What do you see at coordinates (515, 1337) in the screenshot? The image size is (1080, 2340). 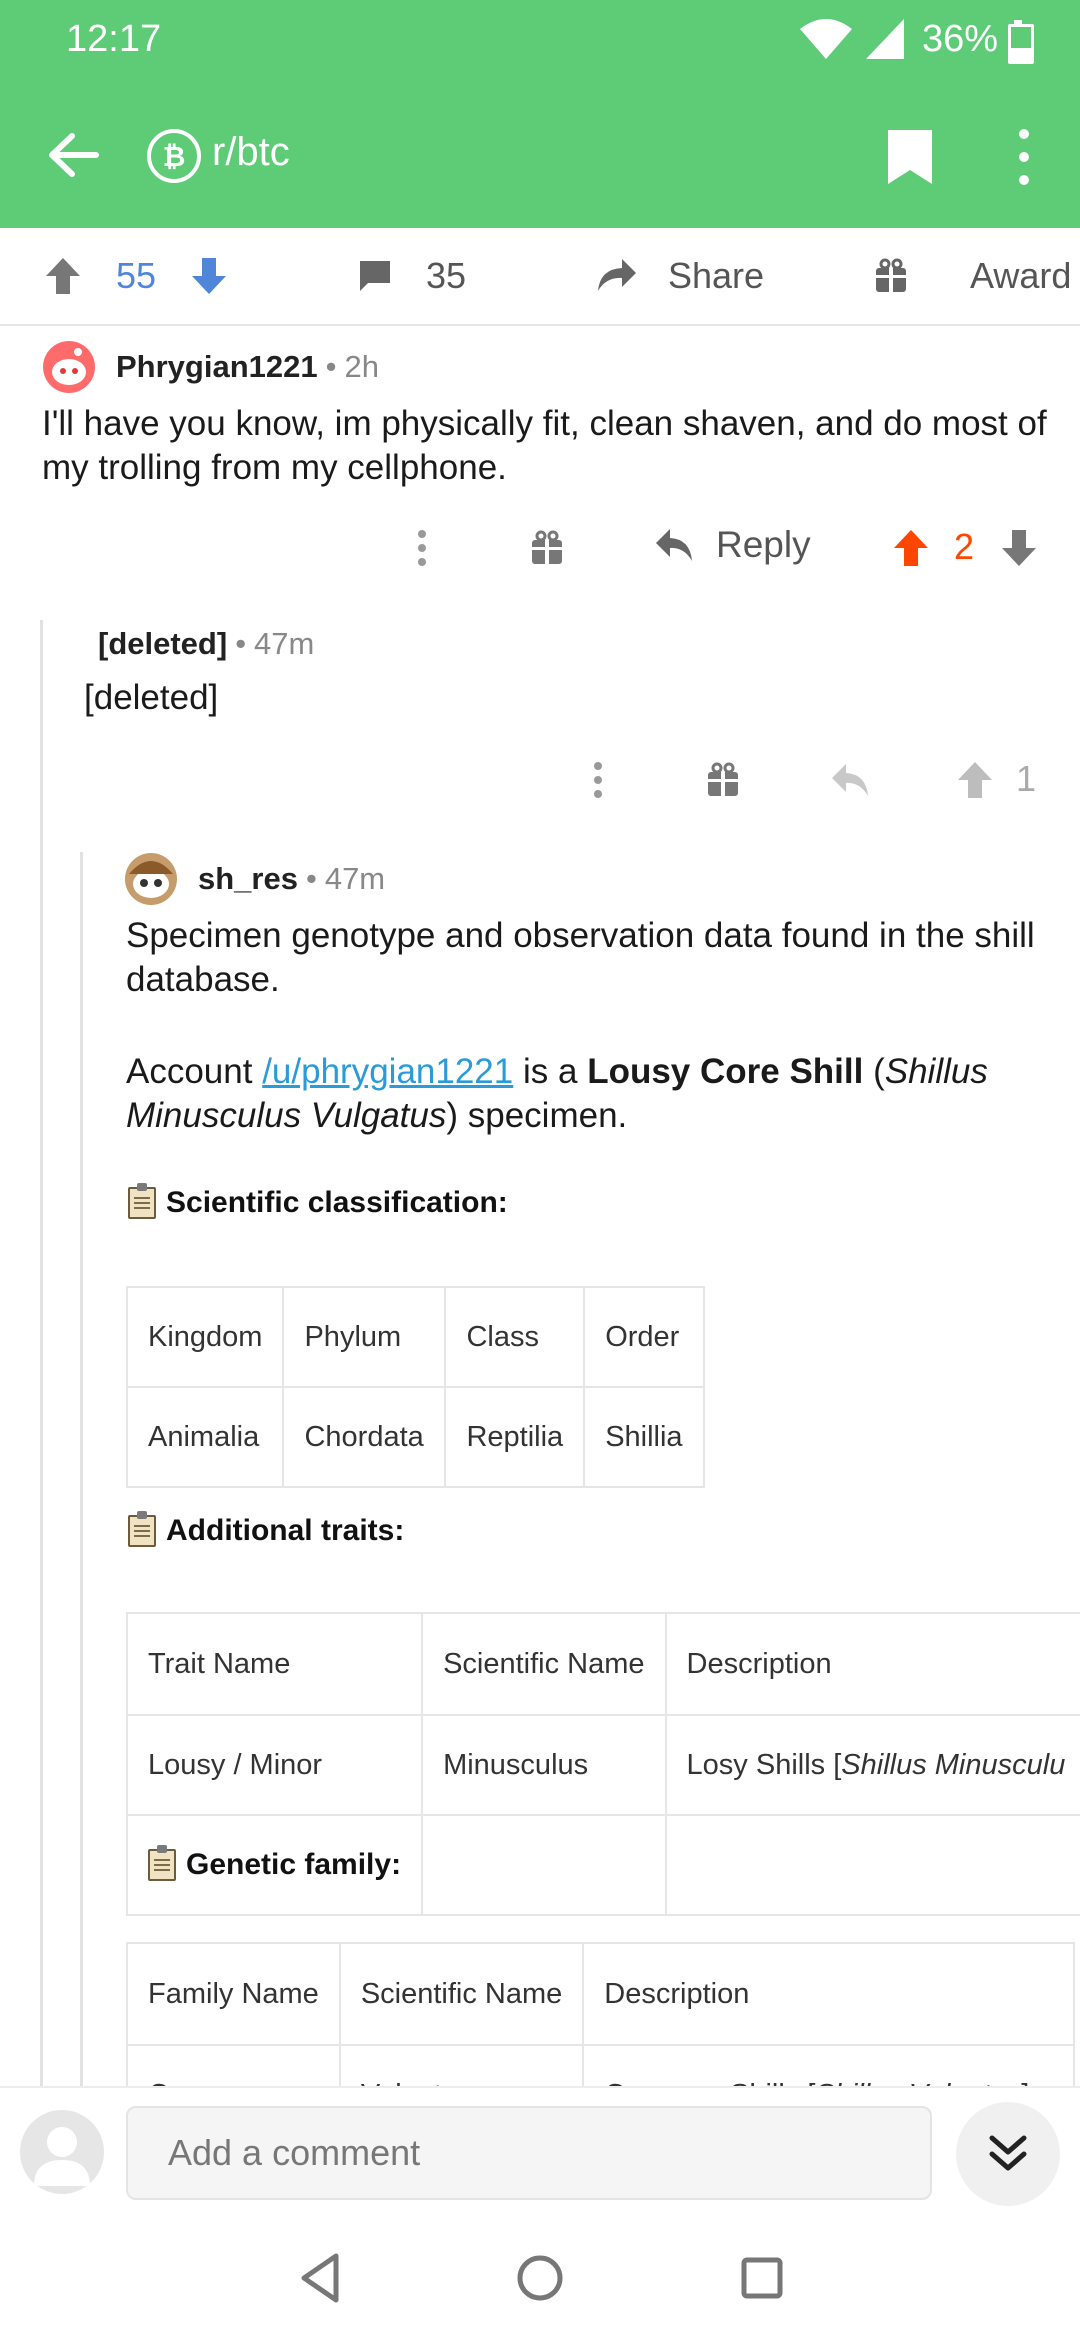 I see `table-header-cell: Class` at bounding box center [515, 1337].